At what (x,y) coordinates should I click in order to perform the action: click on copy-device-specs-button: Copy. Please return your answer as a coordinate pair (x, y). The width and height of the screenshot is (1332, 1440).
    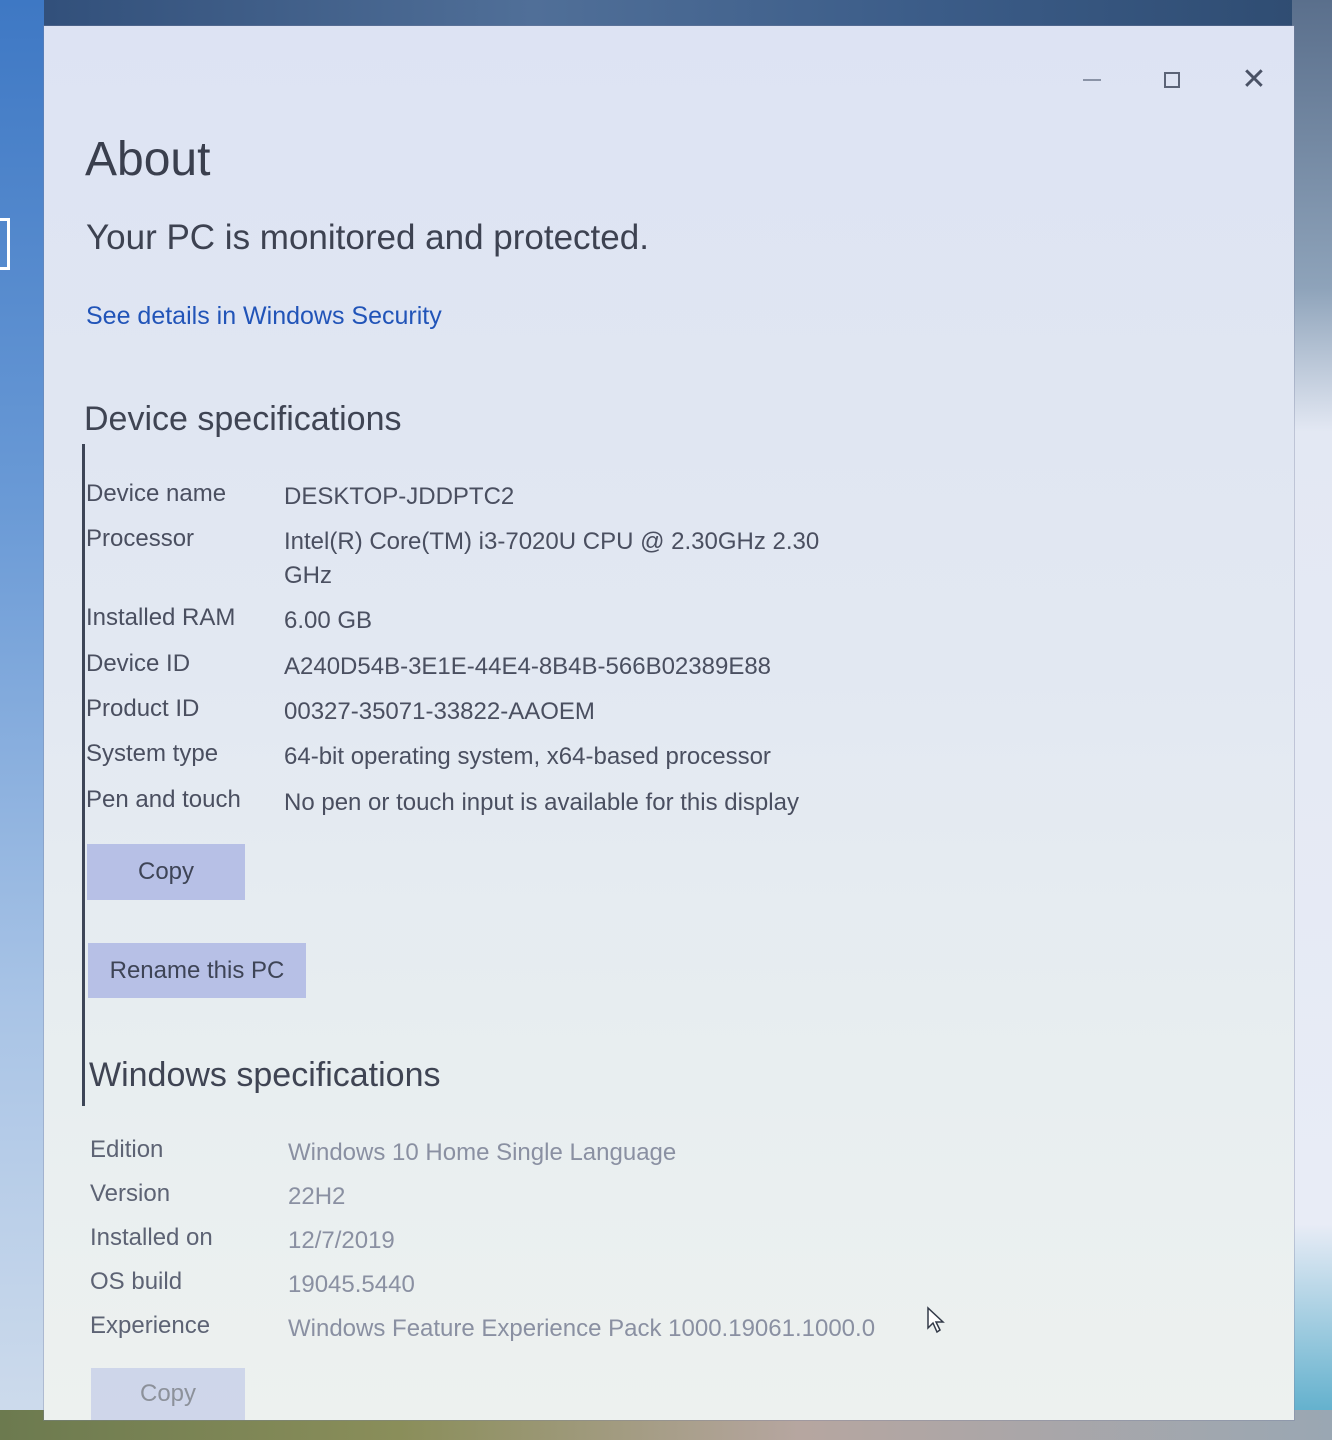
    Looking at the image, I should click on (166, 872).